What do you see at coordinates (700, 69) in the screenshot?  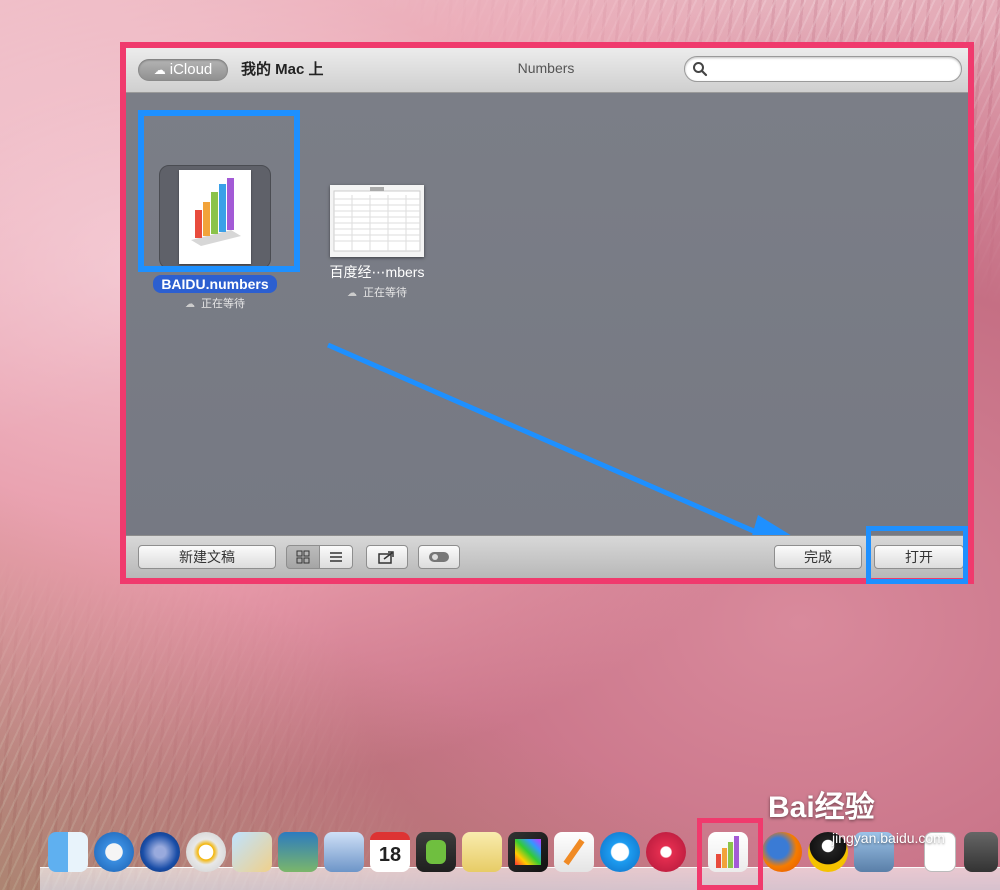 I see `search-icon` at bounding box center [700, 69].